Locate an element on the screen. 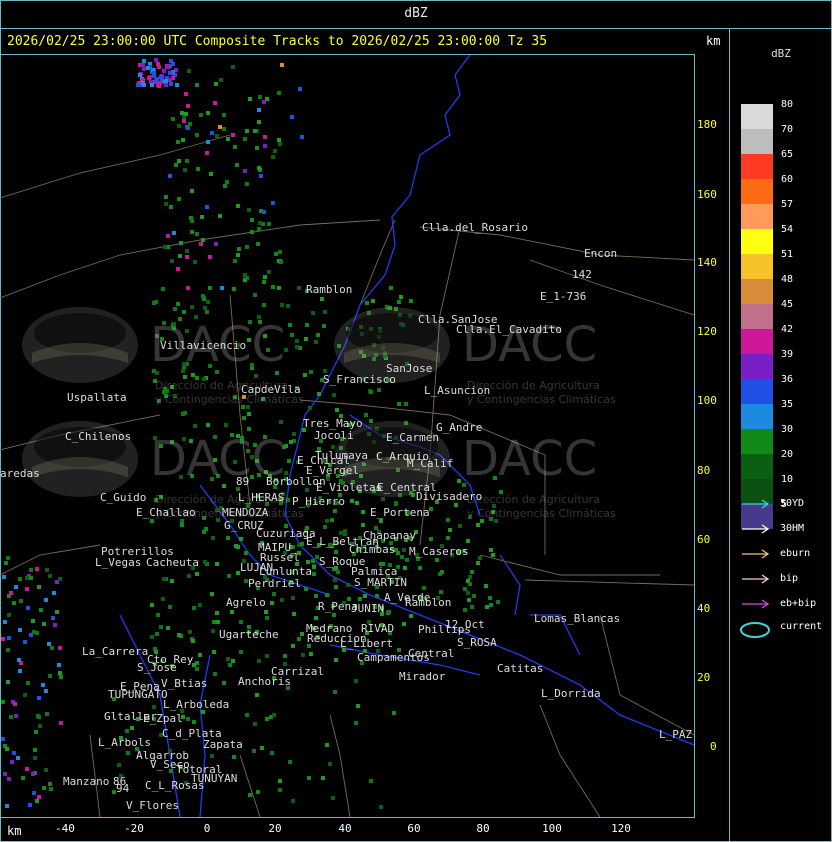  scale-entry: 20 is located at coordinates (772, 464).